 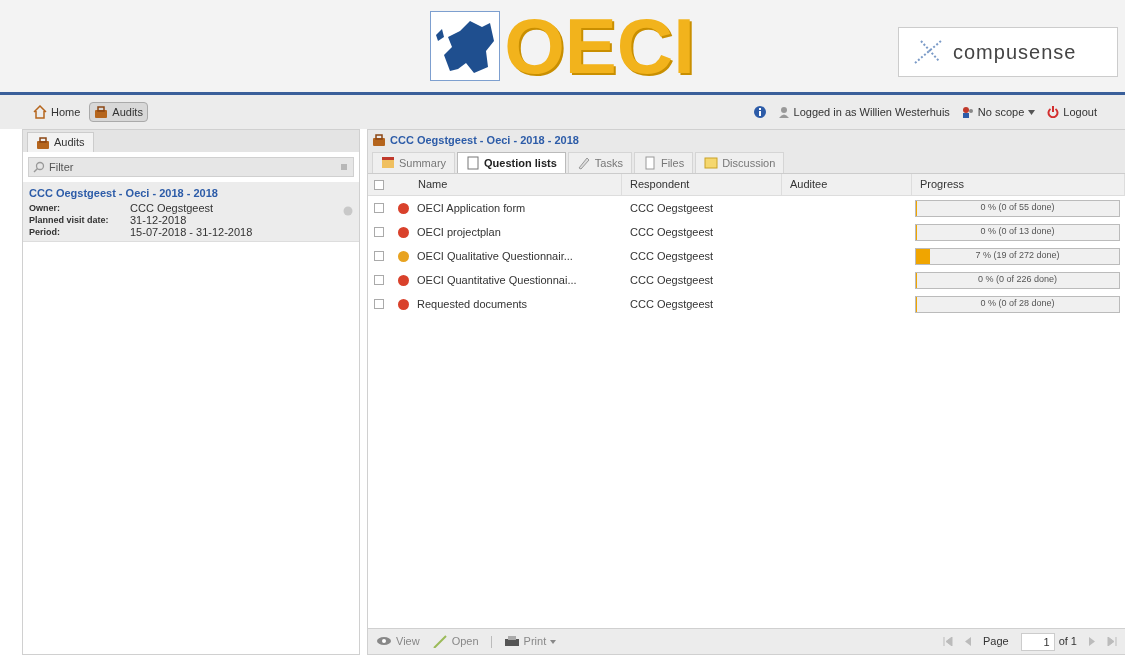 I want to click on audit-title: CCC Oegstgeest - Oeci - 2018 - 2018, so click(x=124, y=193).